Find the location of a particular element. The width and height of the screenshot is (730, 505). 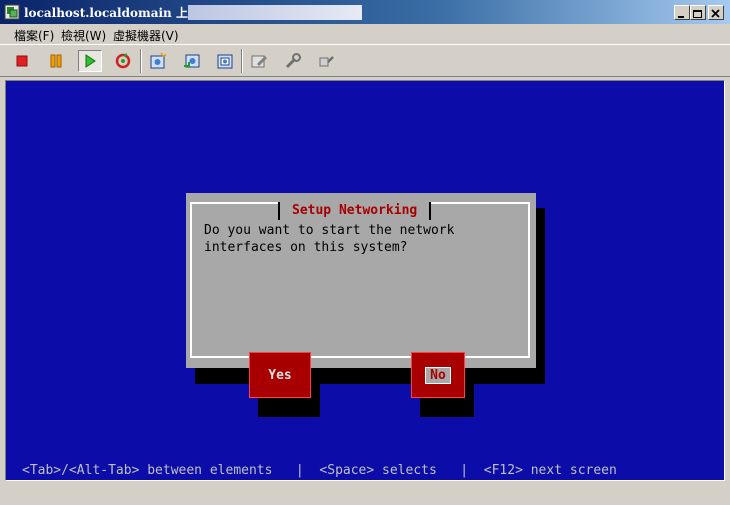

reset-button is located at coordinates (123, 61).